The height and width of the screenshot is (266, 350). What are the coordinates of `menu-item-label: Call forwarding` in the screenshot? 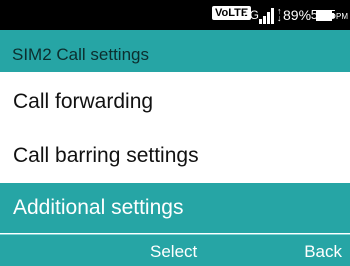 It's located at (83, 101).